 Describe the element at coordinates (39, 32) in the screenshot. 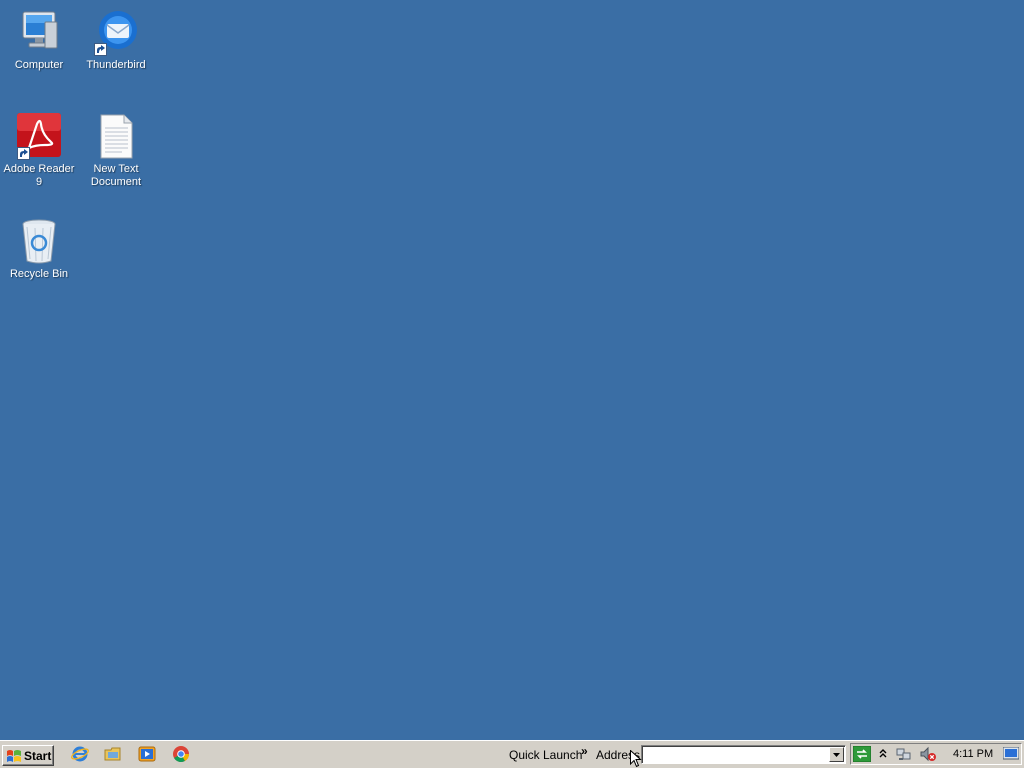

I see `computer-icon` at that location.